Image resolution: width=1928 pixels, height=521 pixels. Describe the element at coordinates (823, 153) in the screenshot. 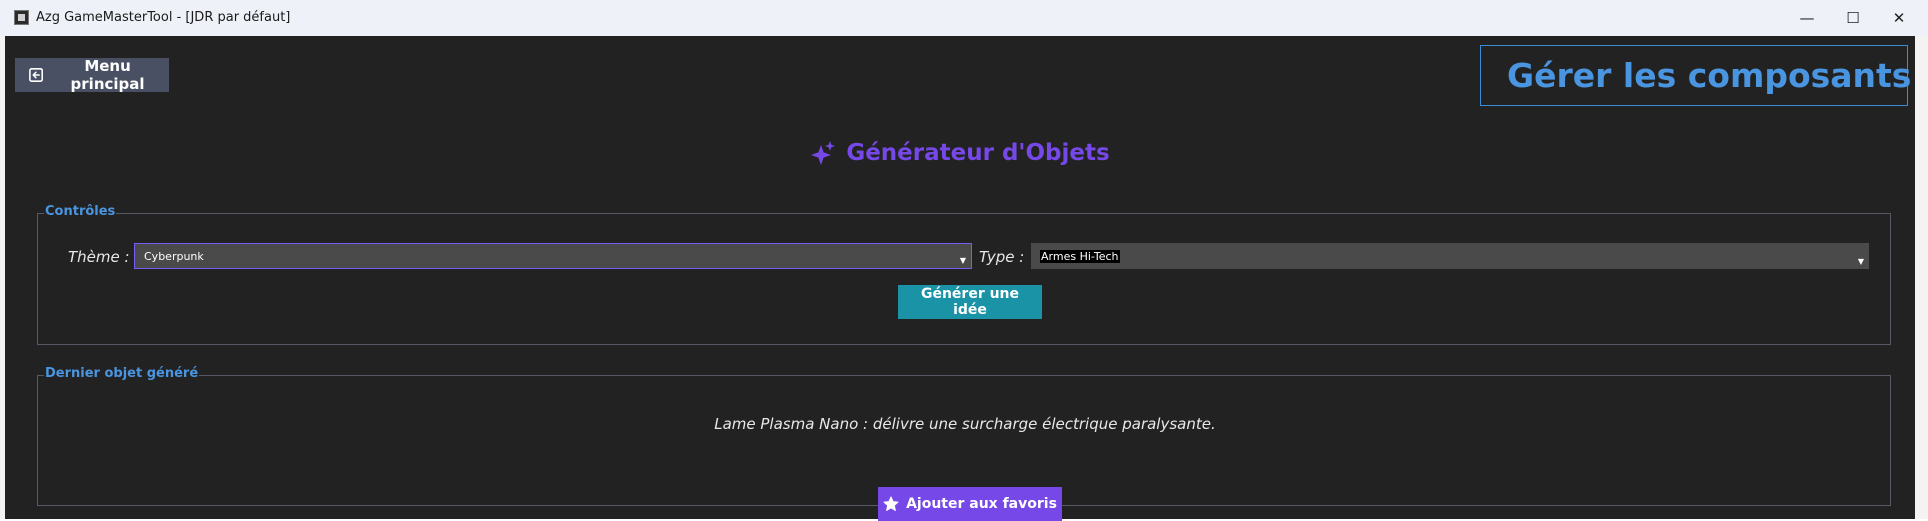

I see `sparkles-icon` at that location.